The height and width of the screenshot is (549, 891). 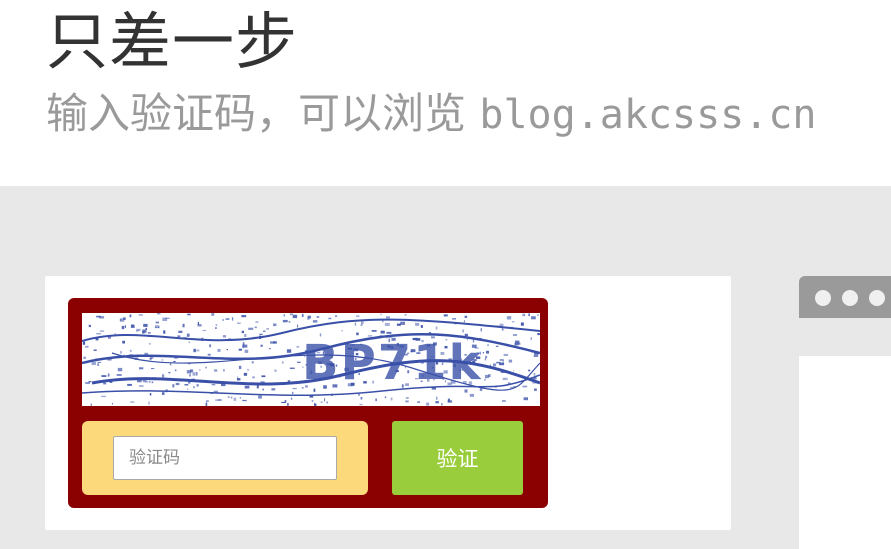 I want to click on subtitle-url: blog.akcsss.cn, so click(x=648, y=115).